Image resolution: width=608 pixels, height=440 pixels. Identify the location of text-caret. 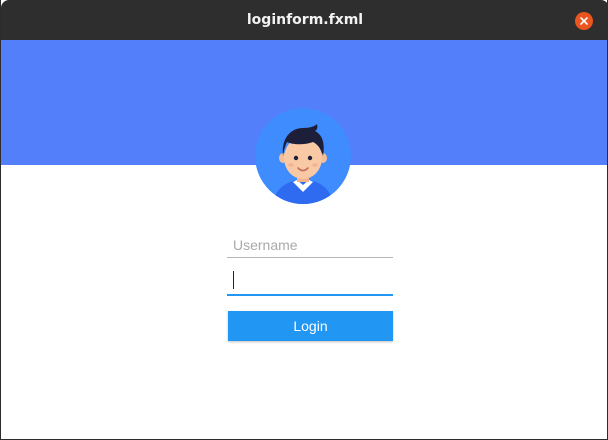
(233, 280).